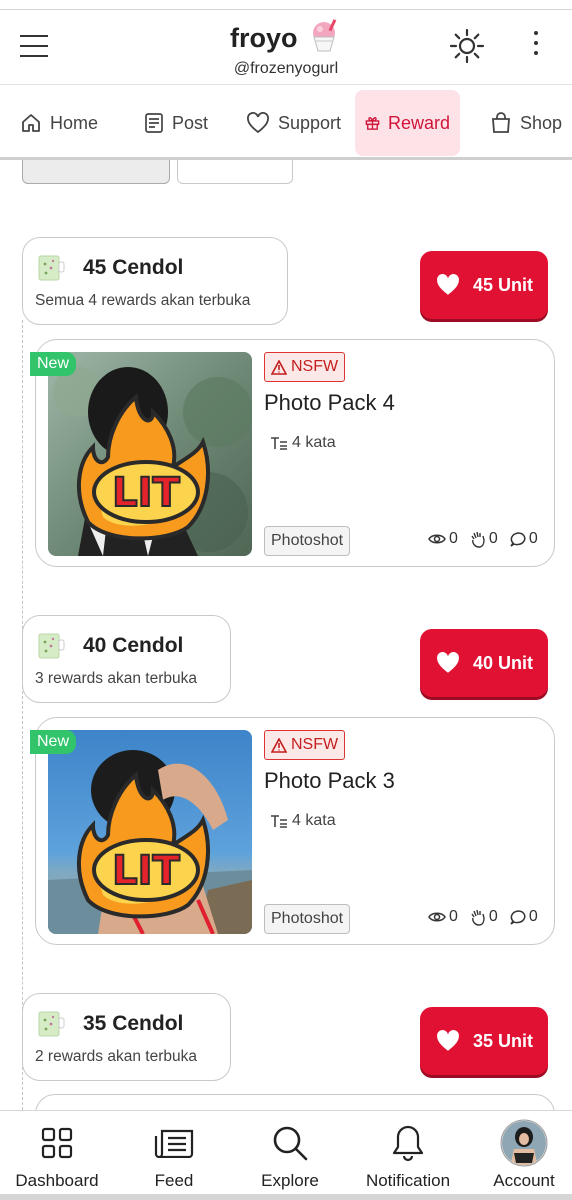 This screenshot has width=572, height=1200. What do you see at coordinates (541, 122) in the screenshot?
I see `tab-label: Shop` at bounding box center [541, 122].